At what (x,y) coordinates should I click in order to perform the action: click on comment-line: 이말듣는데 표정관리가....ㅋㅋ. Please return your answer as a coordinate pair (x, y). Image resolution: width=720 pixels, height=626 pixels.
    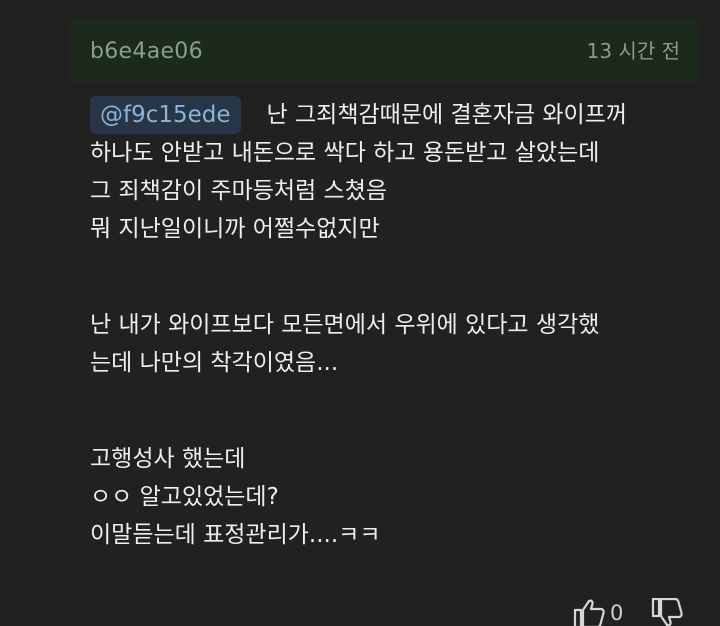
    Looking at the image, I should click on (235, 535).